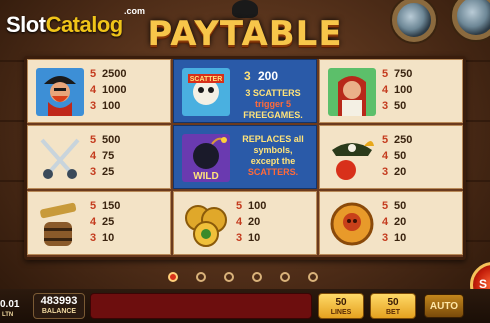  Describe the element at coordinates (59, 301) in the screenshot. I see `balance-value: 483993` at that location.